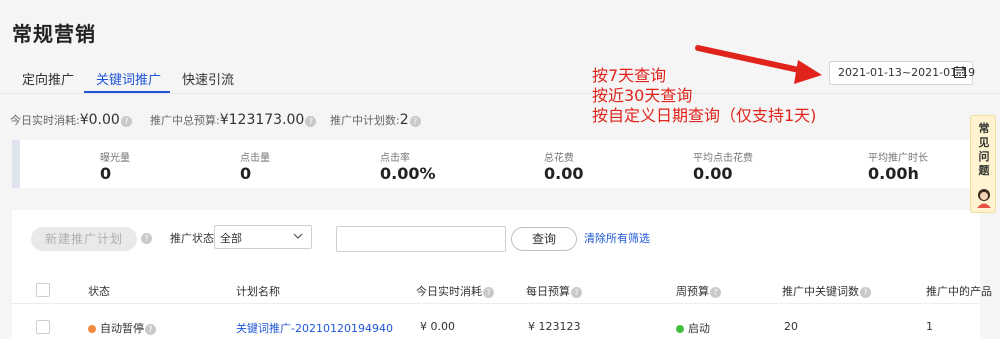 Image resolution: width=1000 pixels, height=339 pixels. Describe the element at coordinates (99, 291) in the screenshot. I see `header-status: 状态` at that location.